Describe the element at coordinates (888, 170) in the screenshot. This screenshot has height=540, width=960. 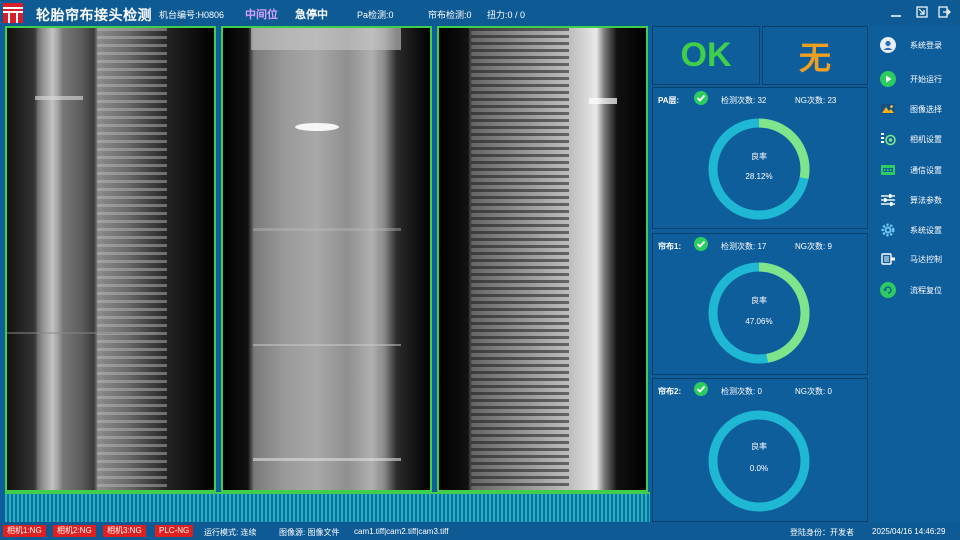
I see `network-icon` at that location.